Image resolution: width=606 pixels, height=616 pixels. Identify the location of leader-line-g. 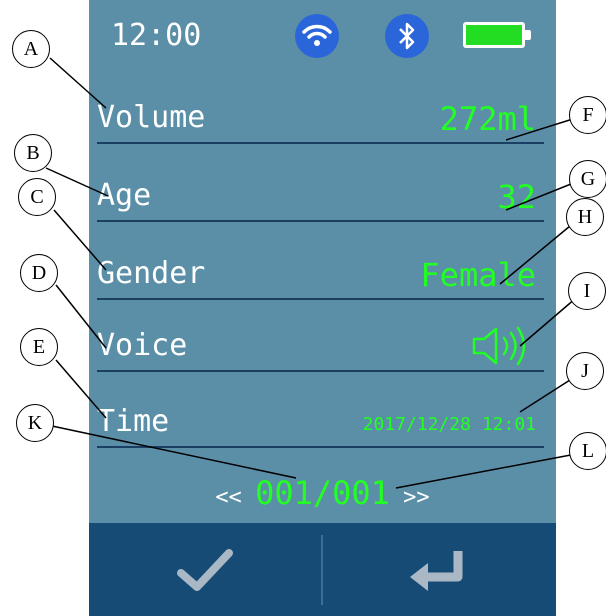
(541, 196).